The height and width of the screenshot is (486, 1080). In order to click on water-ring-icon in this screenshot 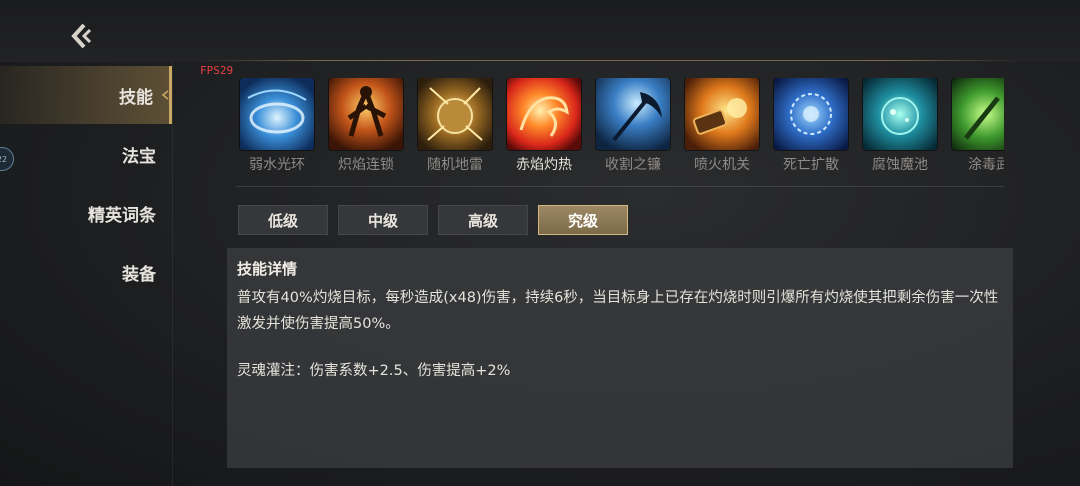, I will do `click(277, 114)`.